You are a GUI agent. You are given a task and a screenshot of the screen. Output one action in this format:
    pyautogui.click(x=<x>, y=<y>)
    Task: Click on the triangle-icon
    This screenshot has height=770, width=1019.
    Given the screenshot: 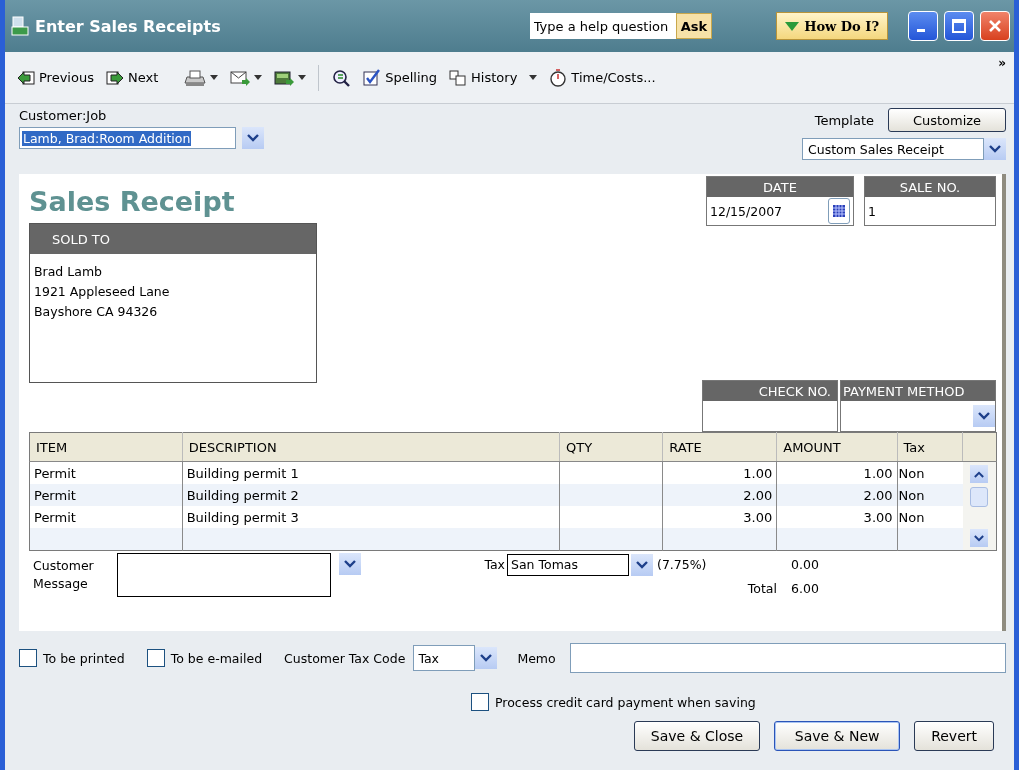 What is the action you would take?
    pyautogui.click(x=792, y=26)
    